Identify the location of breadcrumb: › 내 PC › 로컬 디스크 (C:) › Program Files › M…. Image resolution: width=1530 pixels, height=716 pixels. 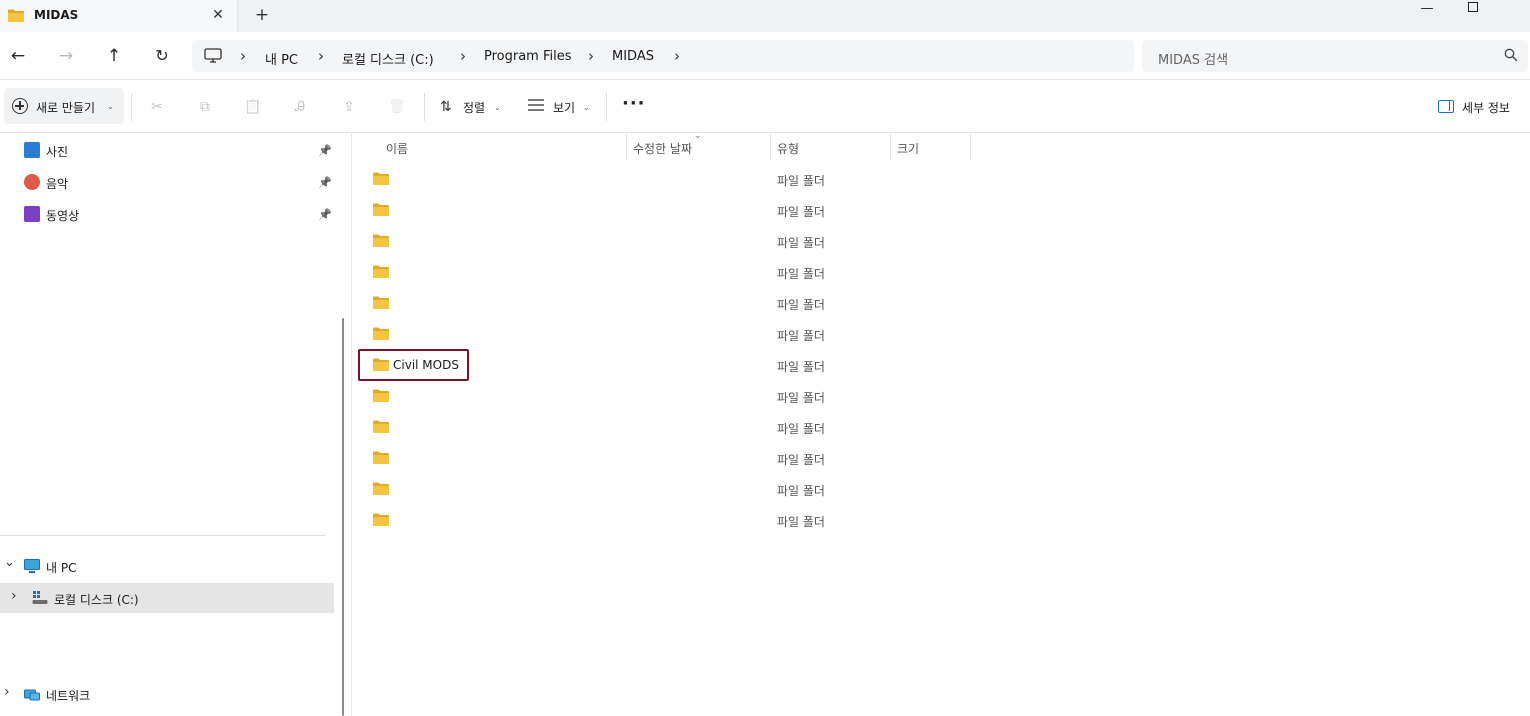
(663, 56).